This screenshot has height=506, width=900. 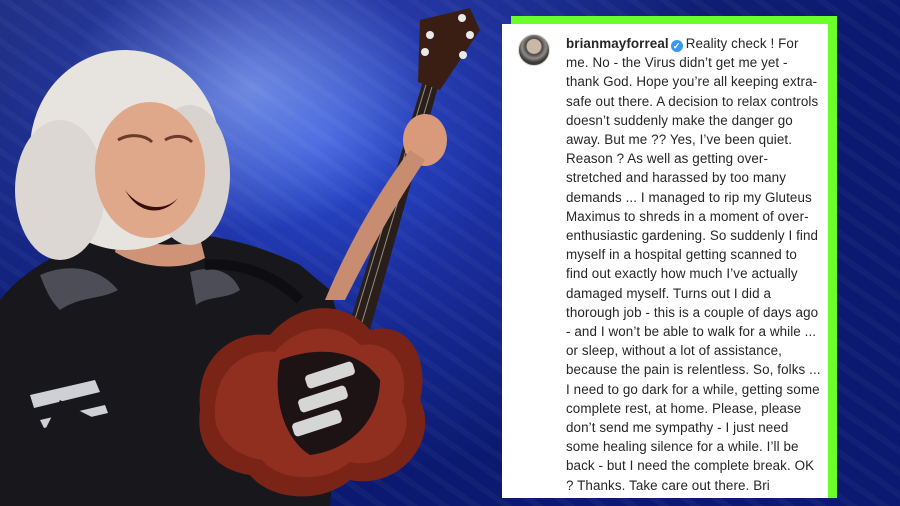 What do you see at coordinates (150, 170) in the screenshot?
I see `face` at bounding box center [150, 170].